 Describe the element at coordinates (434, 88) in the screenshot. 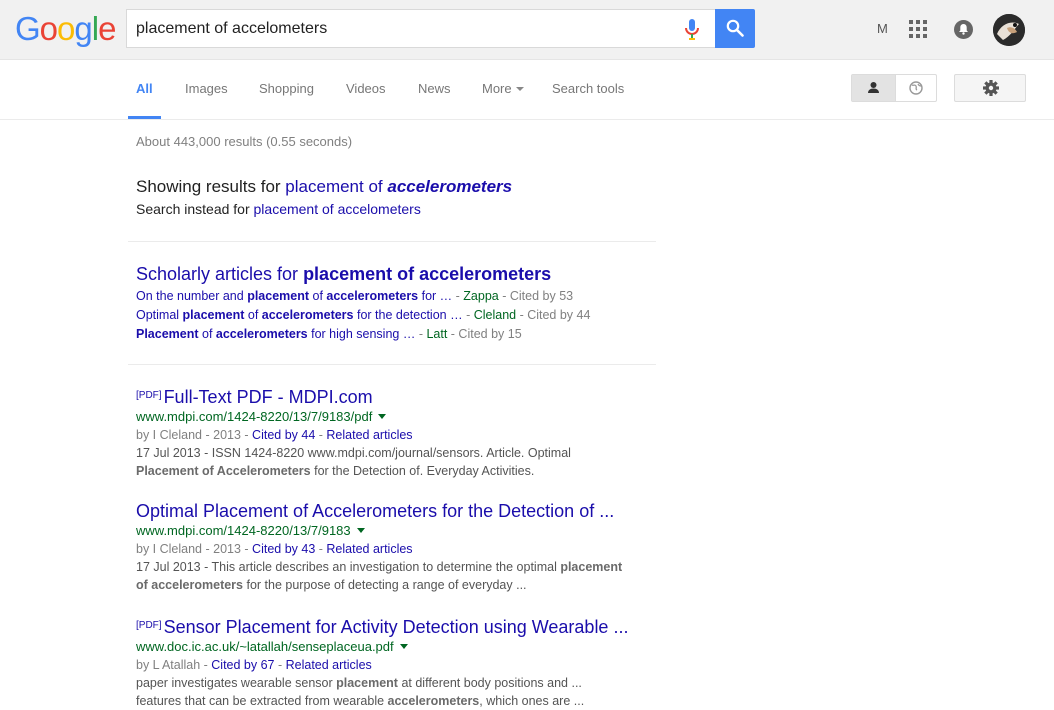

I see `tab-news: News` at that location.